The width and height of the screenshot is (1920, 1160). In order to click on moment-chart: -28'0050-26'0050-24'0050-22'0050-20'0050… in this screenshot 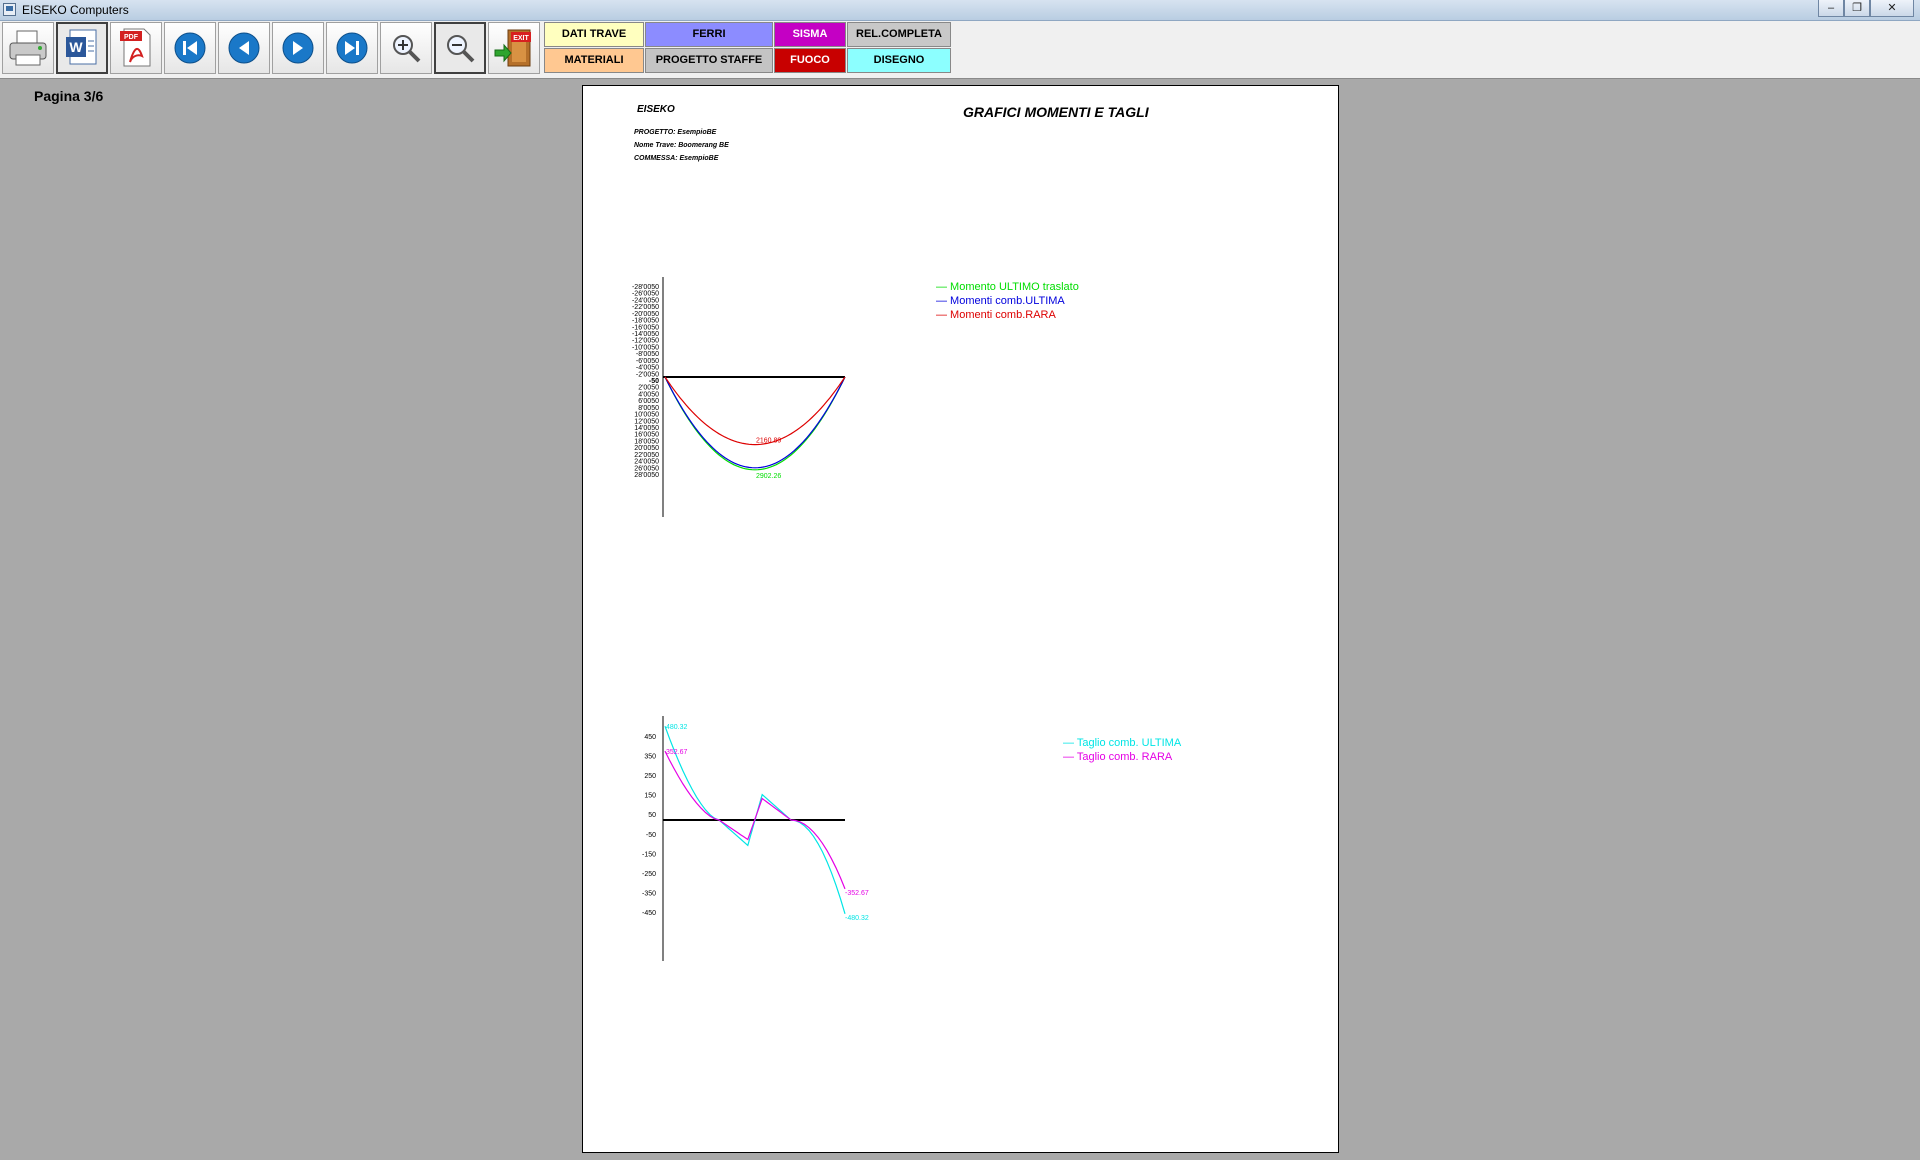, I will do `click(739, 397)`.